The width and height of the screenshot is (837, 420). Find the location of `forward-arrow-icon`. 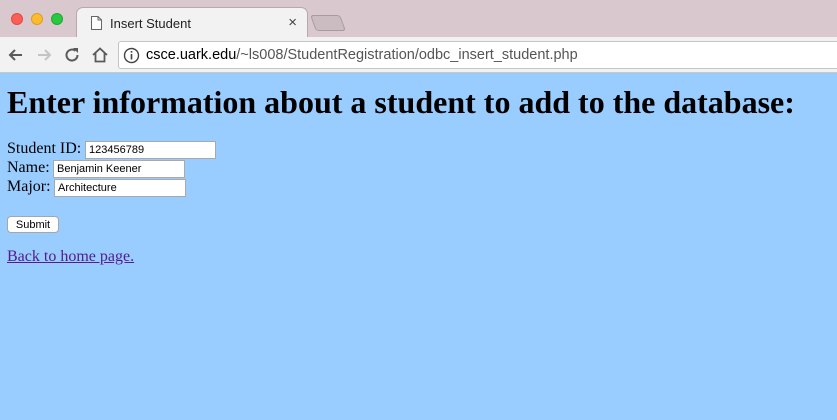

forward-arrow-icon is located at coordinates (44, 55).